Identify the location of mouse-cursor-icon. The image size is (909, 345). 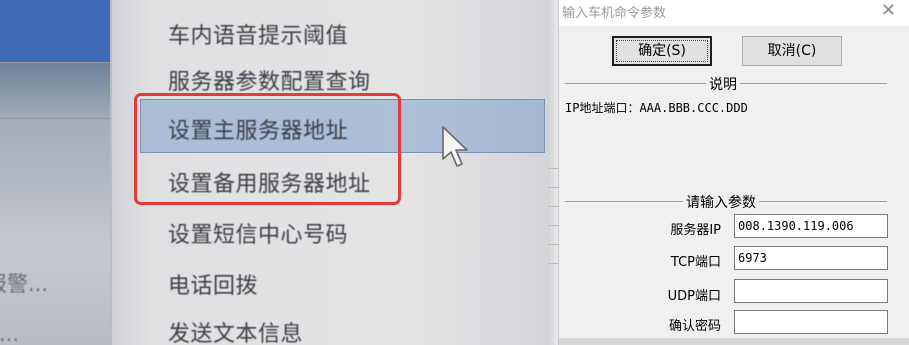
(455, 146).